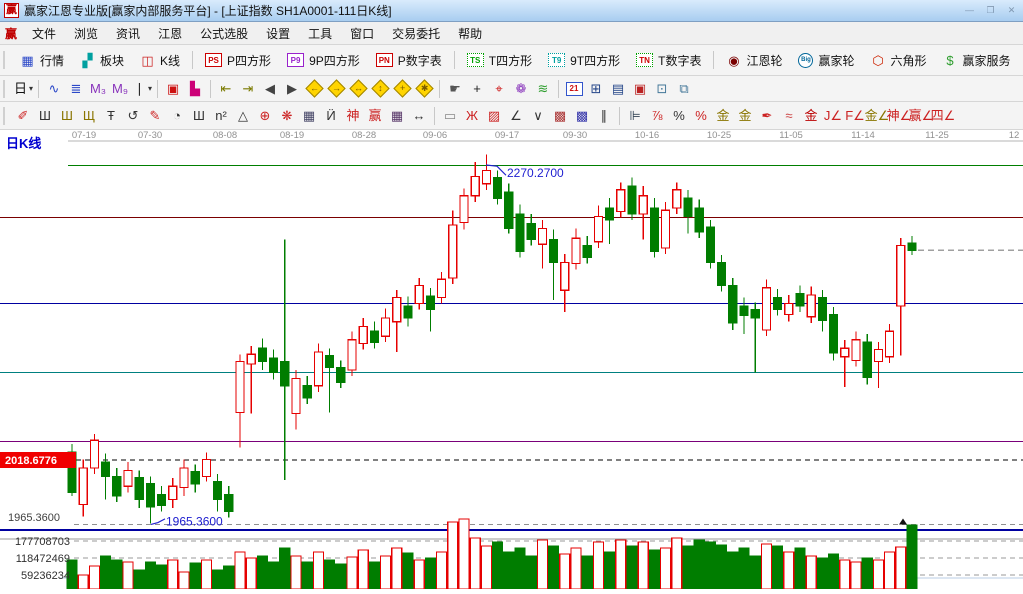 This screenshot has width=1023, height=594. What do you see at coordinates (419, 116) in the screenshot?
I see `span-arrow-icon: ↔` at bounding box center [419, 116].